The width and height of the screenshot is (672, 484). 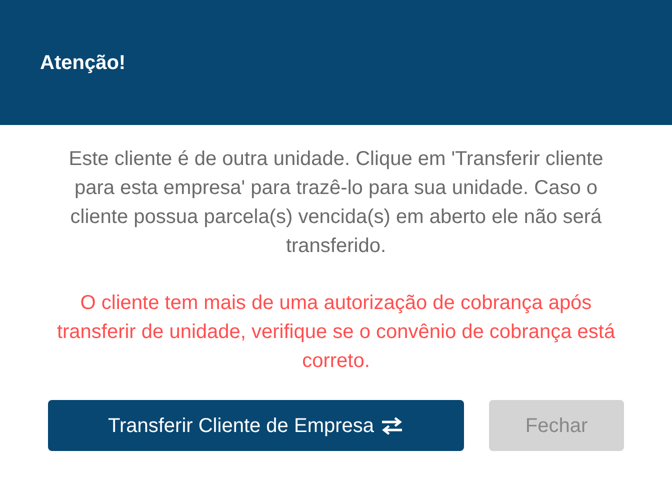 I want to click on transfer-button: Transferir Cliente de Empresa, so click(x=256, y=425).